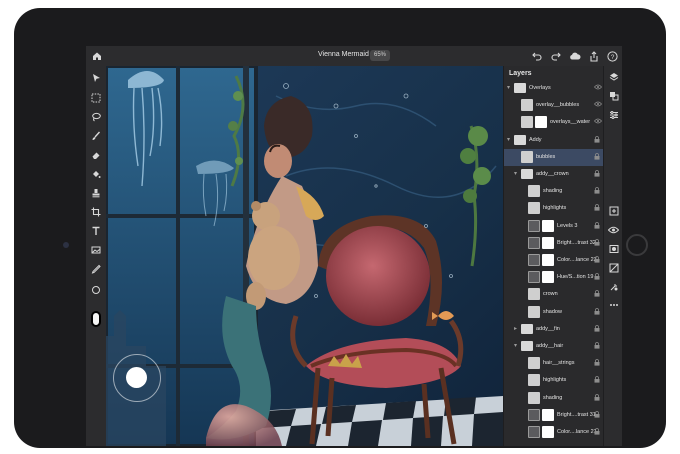 Image resolution: width=680 pixels, height=454 pixels. I want to click on layer-thumbnail-view-icon, so click(613, 95).